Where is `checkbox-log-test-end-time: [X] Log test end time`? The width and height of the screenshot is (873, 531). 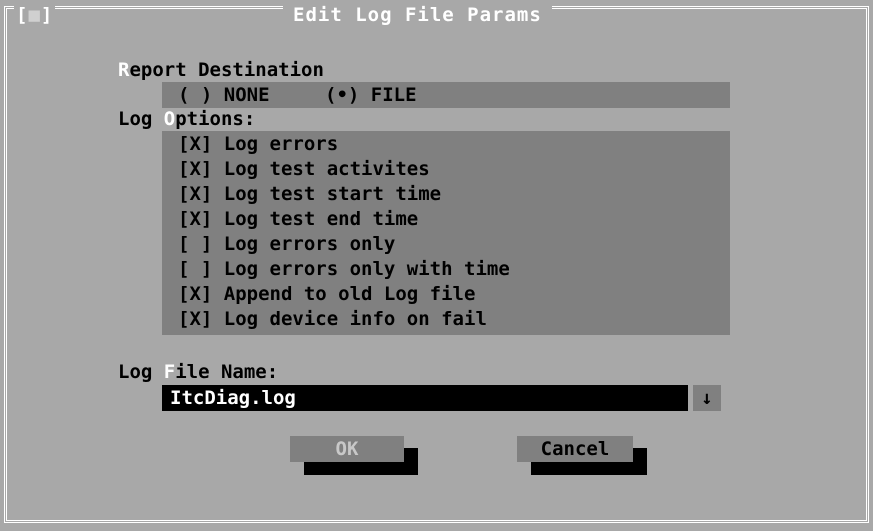
checkbox-log-test-end-time: [X] Log test end time is located at coordinates (298, 219).